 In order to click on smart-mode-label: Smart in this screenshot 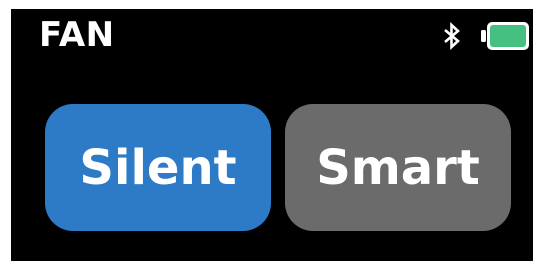, I will do `click(398, 167)`.